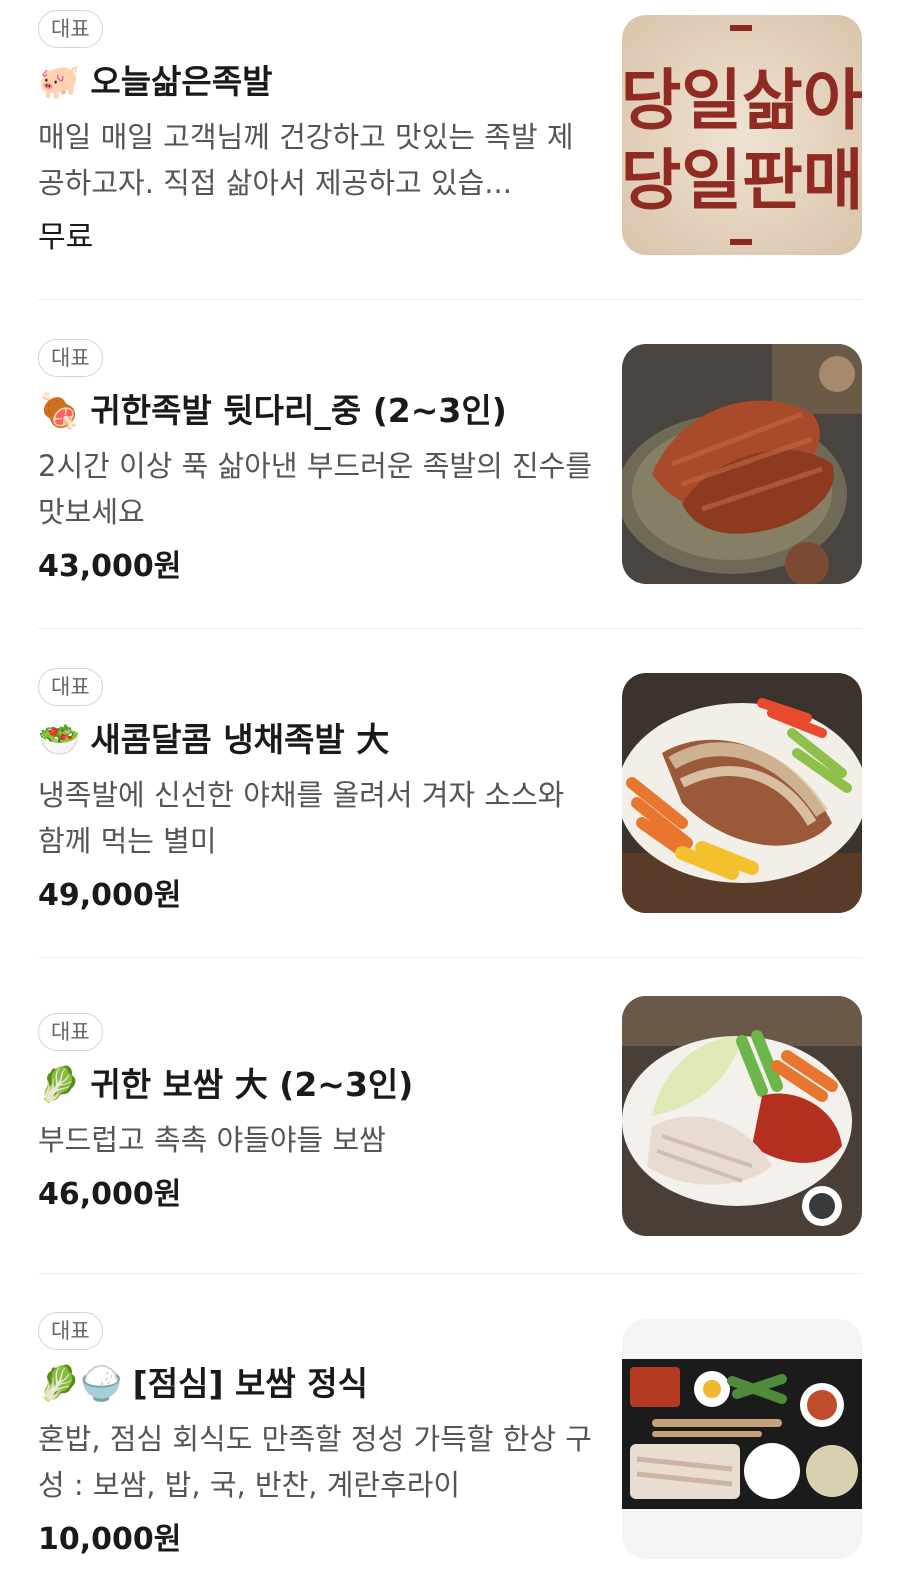 The width and height of the screenshot is (900, 1572). Describe the element at coordinates (181, 81) in the screenshot. I see `menu-item-name: 오늘삶은족발` at that location.